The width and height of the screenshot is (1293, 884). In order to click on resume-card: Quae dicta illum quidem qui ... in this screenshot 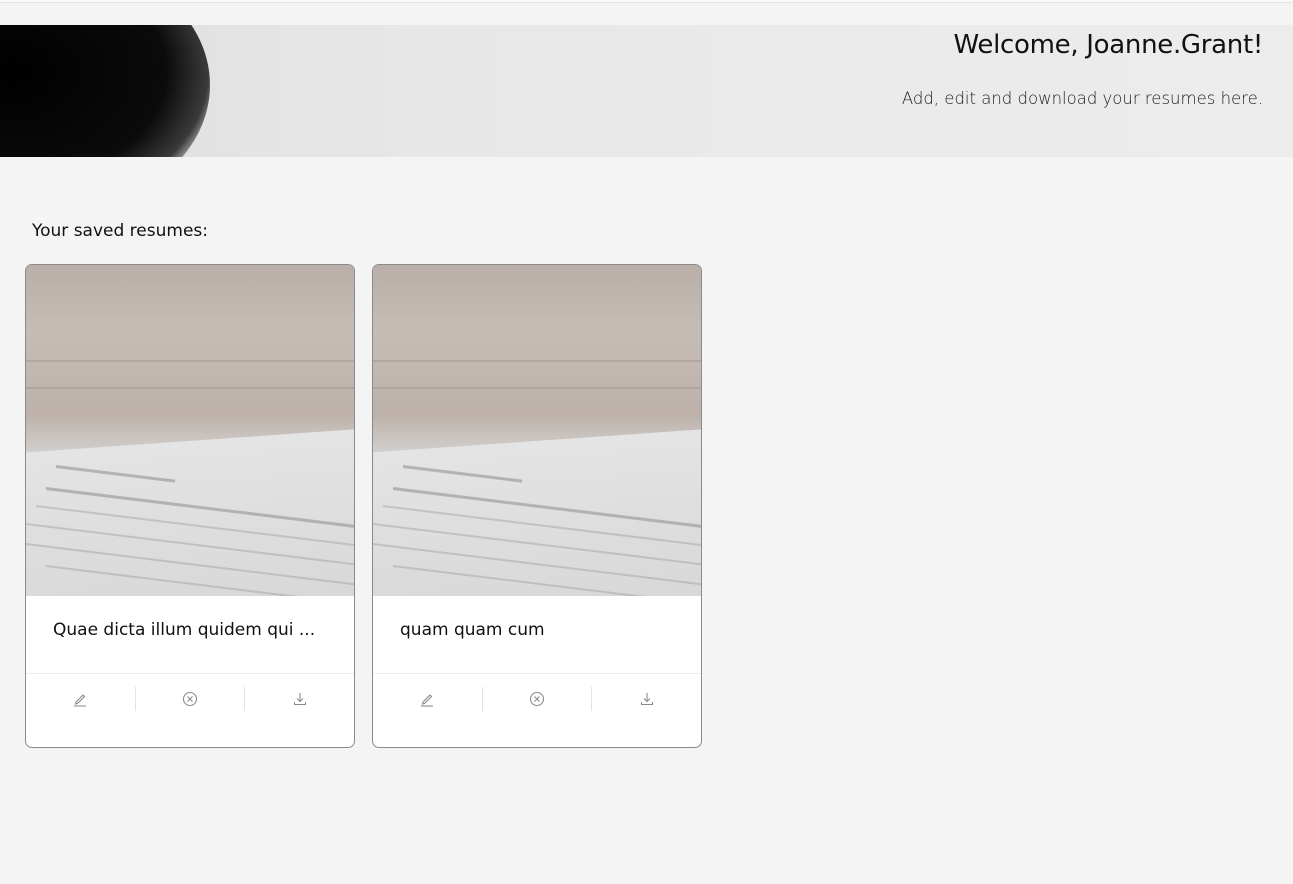, I will do `click(190, 506)`.